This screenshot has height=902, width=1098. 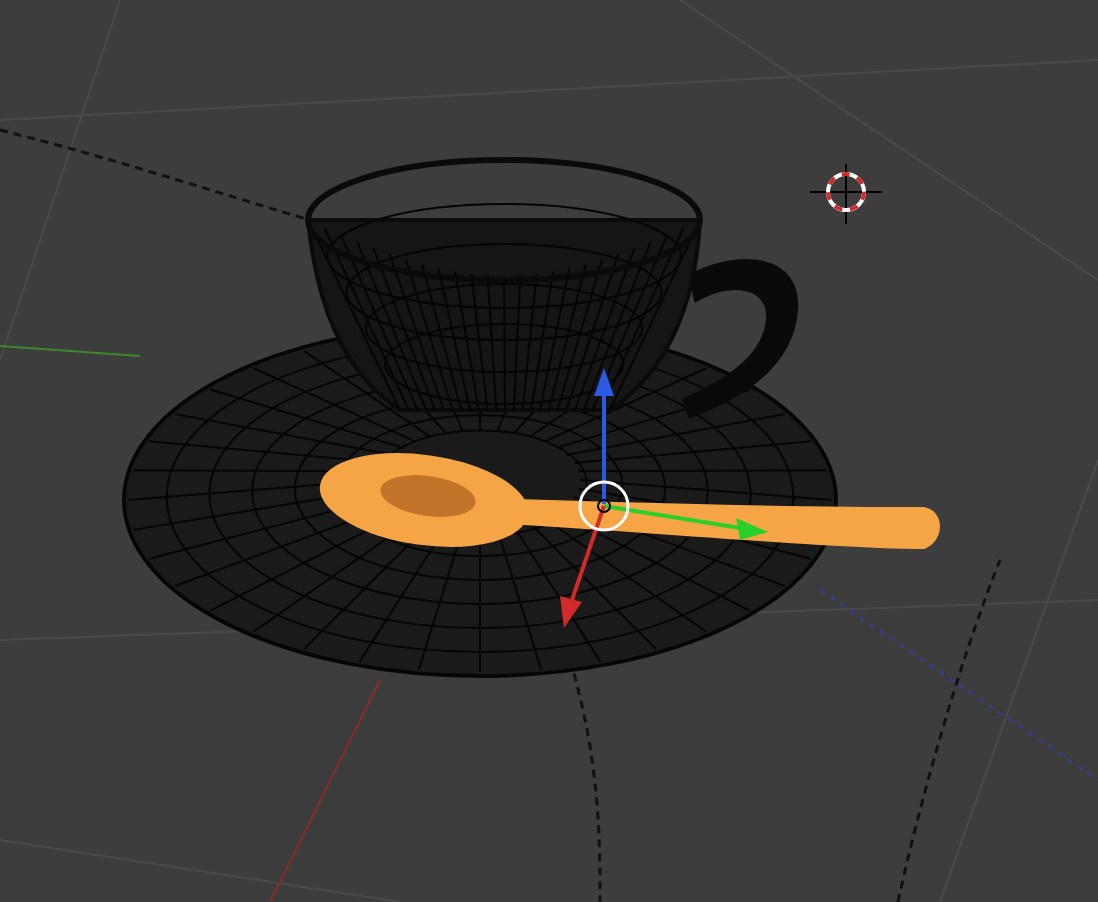 What do you see at coordinates (70, 351) in the screenshot?
I see `y-axis-line` at bounding box center [70, 351].